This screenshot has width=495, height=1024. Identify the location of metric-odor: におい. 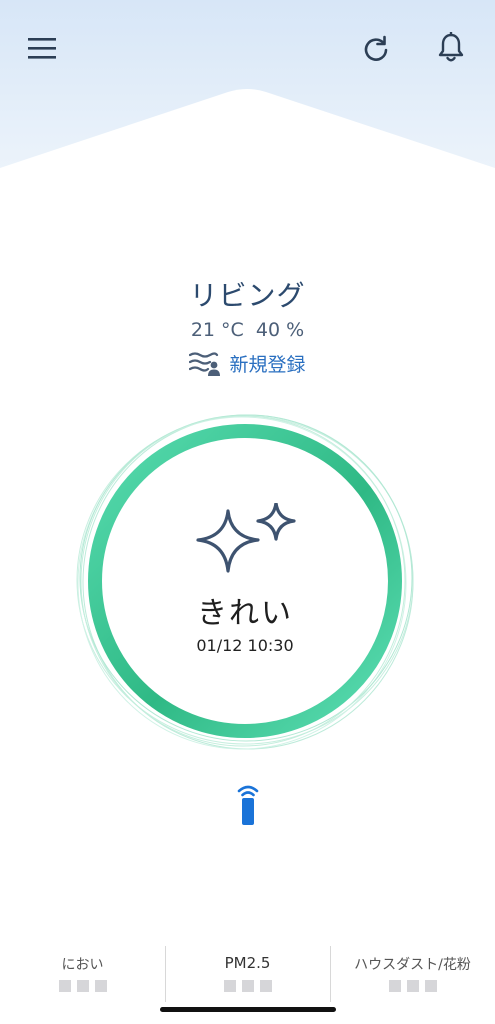
(82, 982).